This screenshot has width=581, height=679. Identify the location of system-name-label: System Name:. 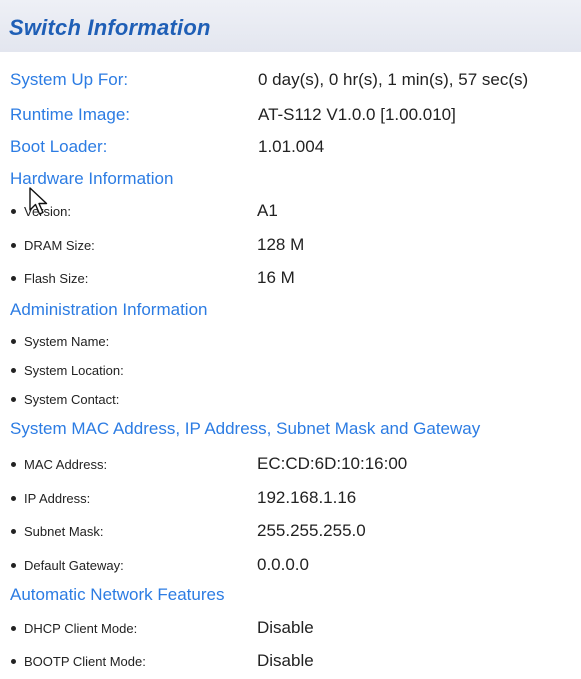
(67, 341).